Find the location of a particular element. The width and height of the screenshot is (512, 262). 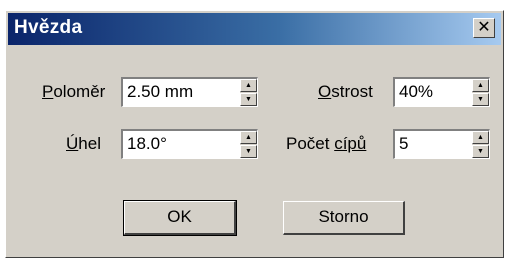

sharpness-label-mnemonic: O is located at coordinates (325, 91).